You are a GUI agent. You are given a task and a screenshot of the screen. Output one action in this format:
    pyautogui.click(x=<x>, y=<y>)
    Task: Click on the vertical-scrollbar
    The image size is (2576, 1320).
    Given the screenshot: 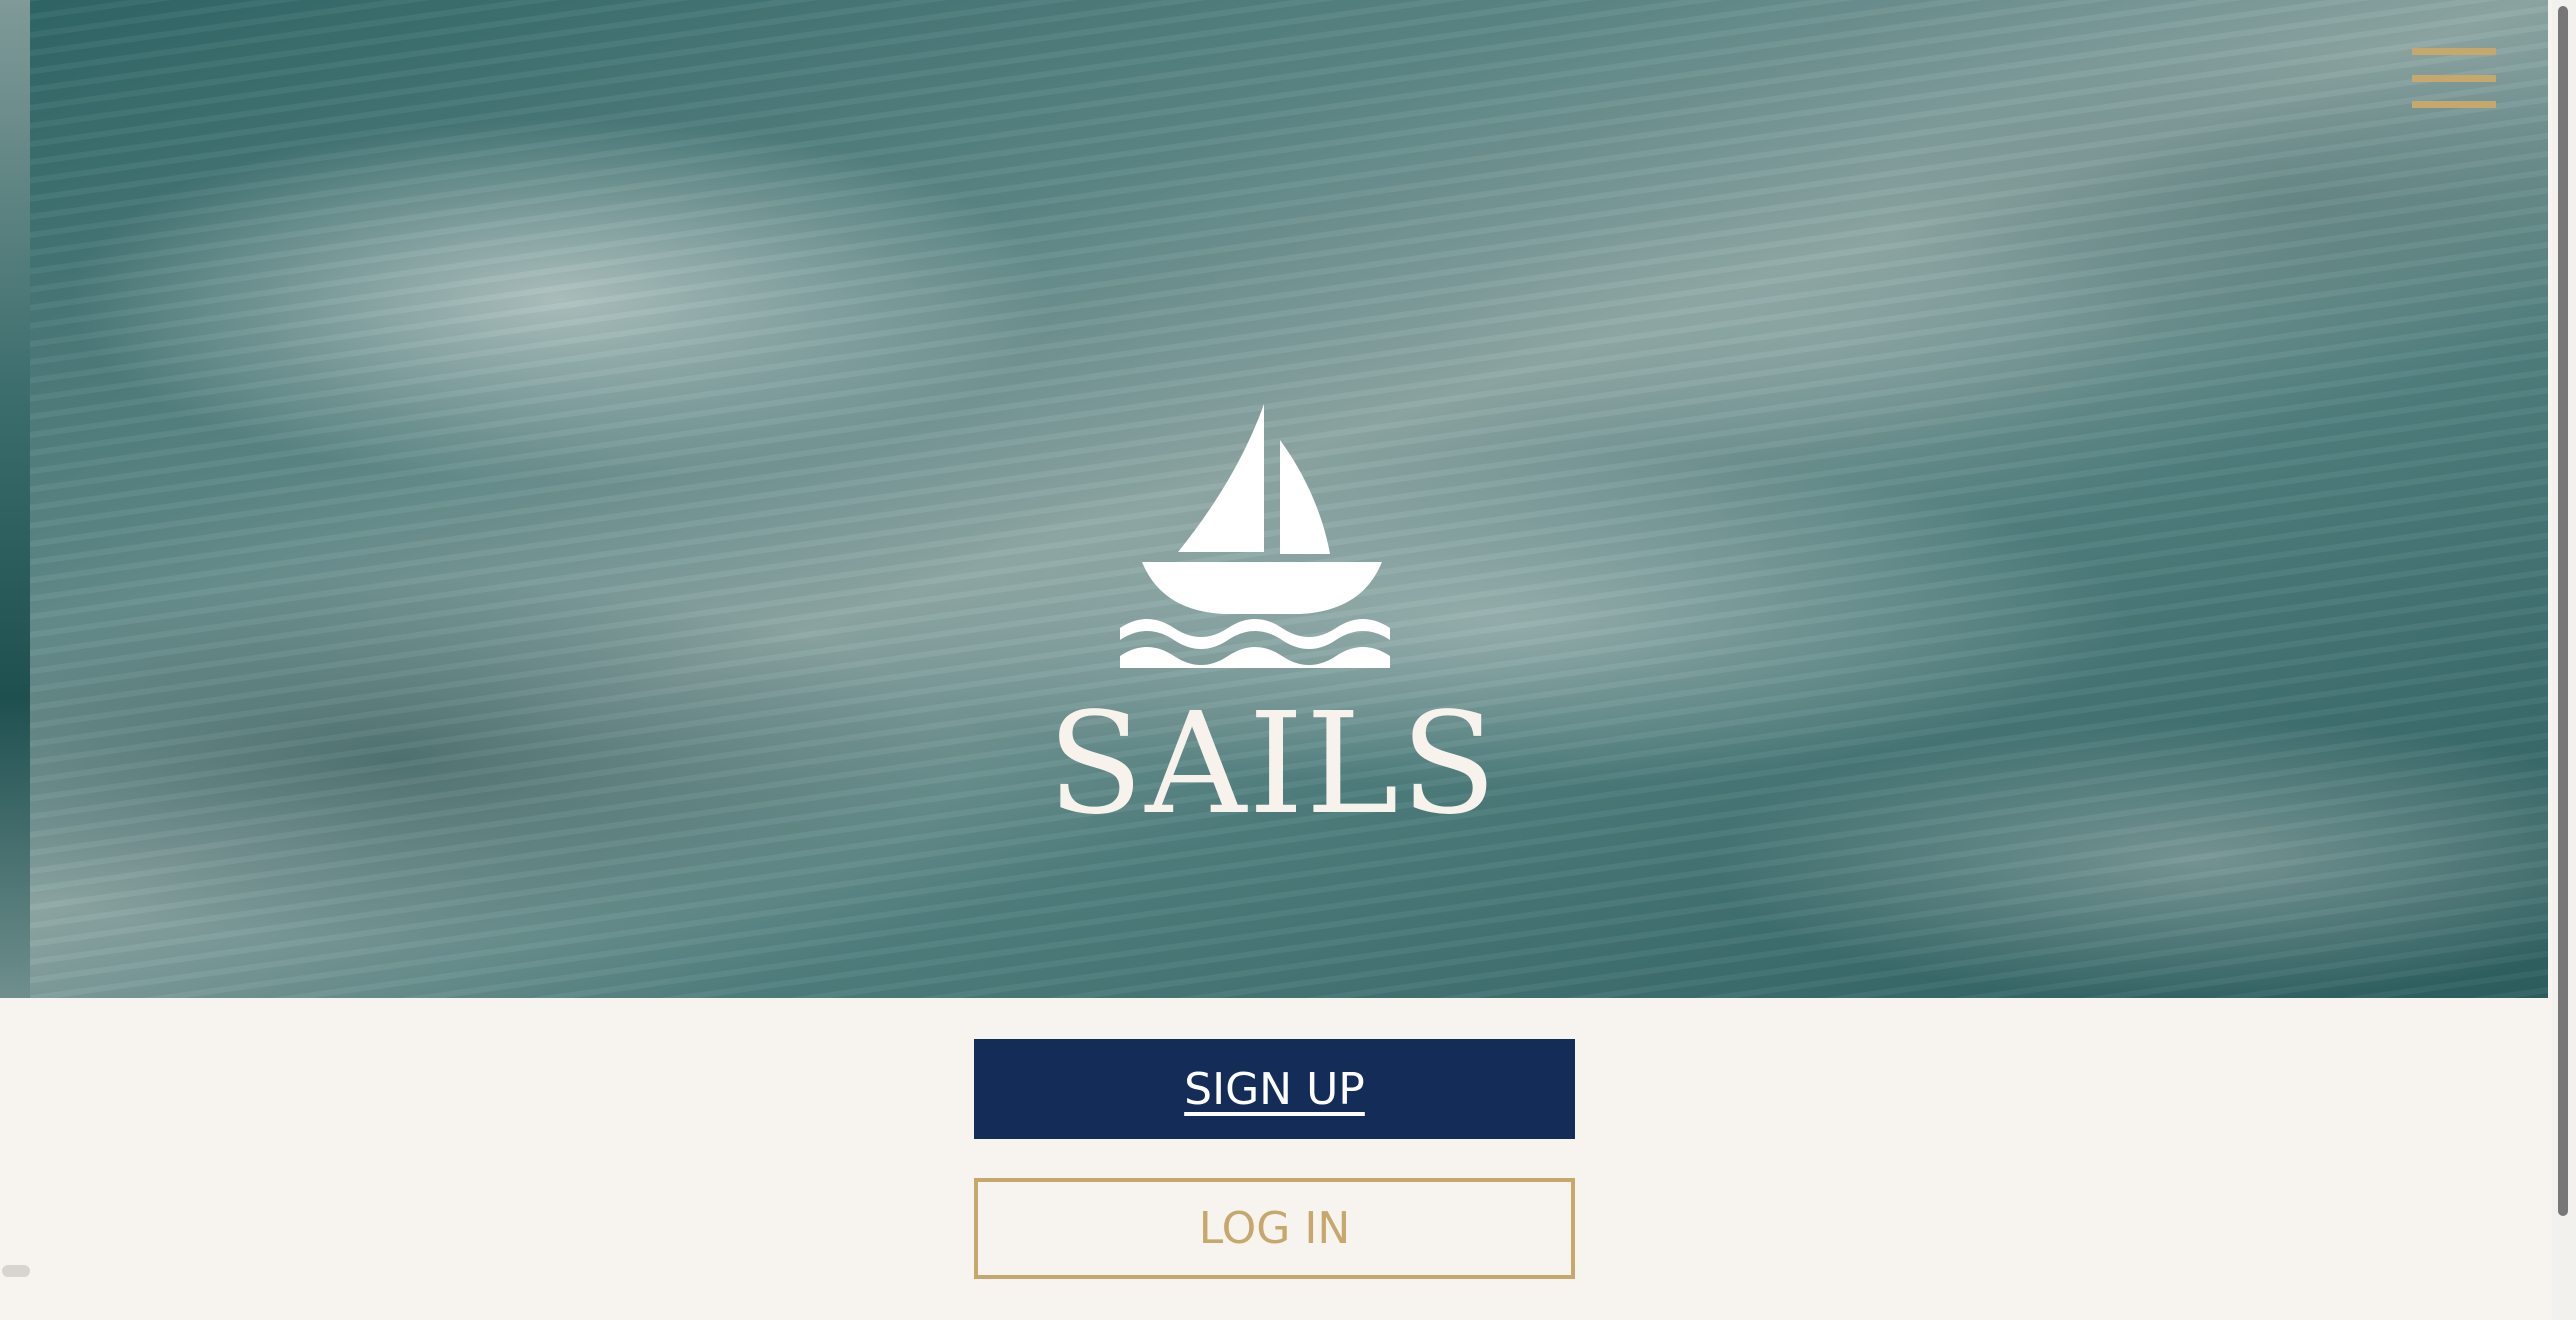 What is the action you would take?
    pyautogui.click(x=2564, y=660)
    